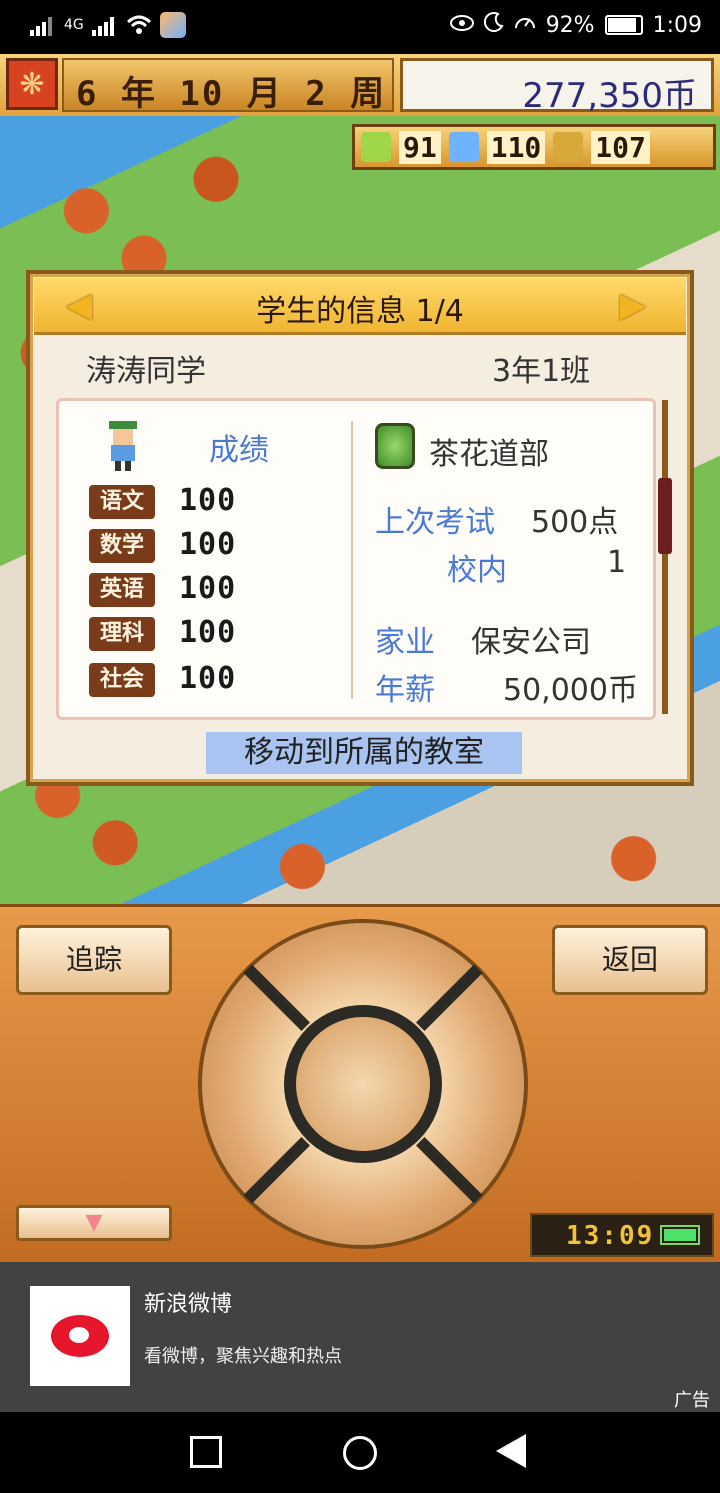 The height and width of the screenshot is (1493, 720). I want to click on game-clock: 13:09, so click(622, 1235).